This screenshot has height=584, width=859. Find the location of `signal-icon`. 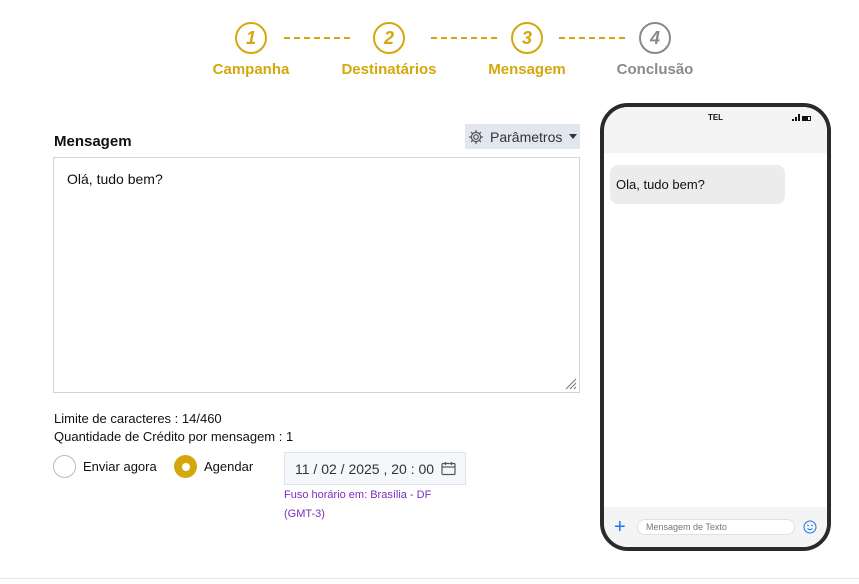

signal-icon is located at coordinates (796, 117).